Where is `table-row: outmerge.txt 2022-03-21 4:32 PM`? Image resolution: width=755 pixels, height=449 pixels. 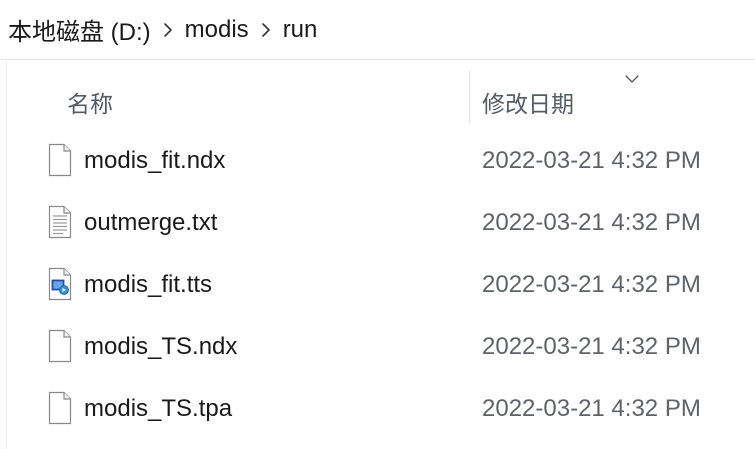
table-row: outmerge.txt 2022-03-21 4:32 PM is located at coordinates (377, 222).